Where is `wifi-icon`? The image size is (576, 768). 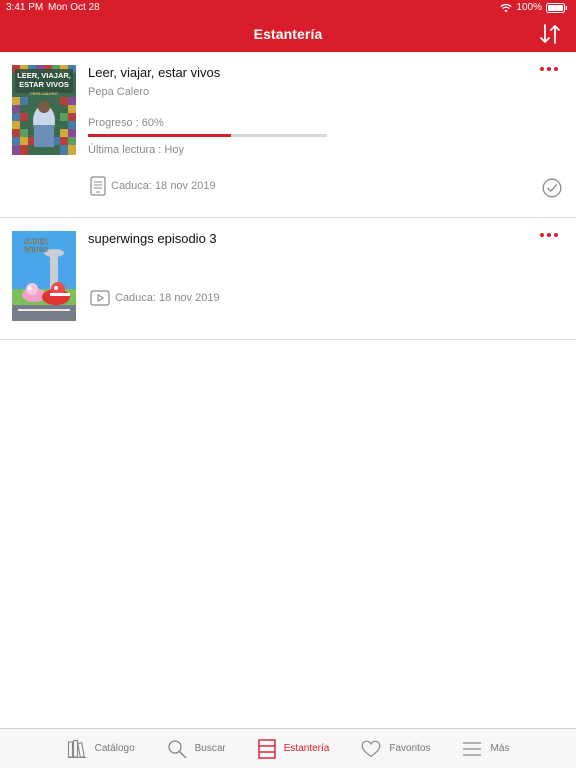
wifi-icon is located at coordinates (506, 8).